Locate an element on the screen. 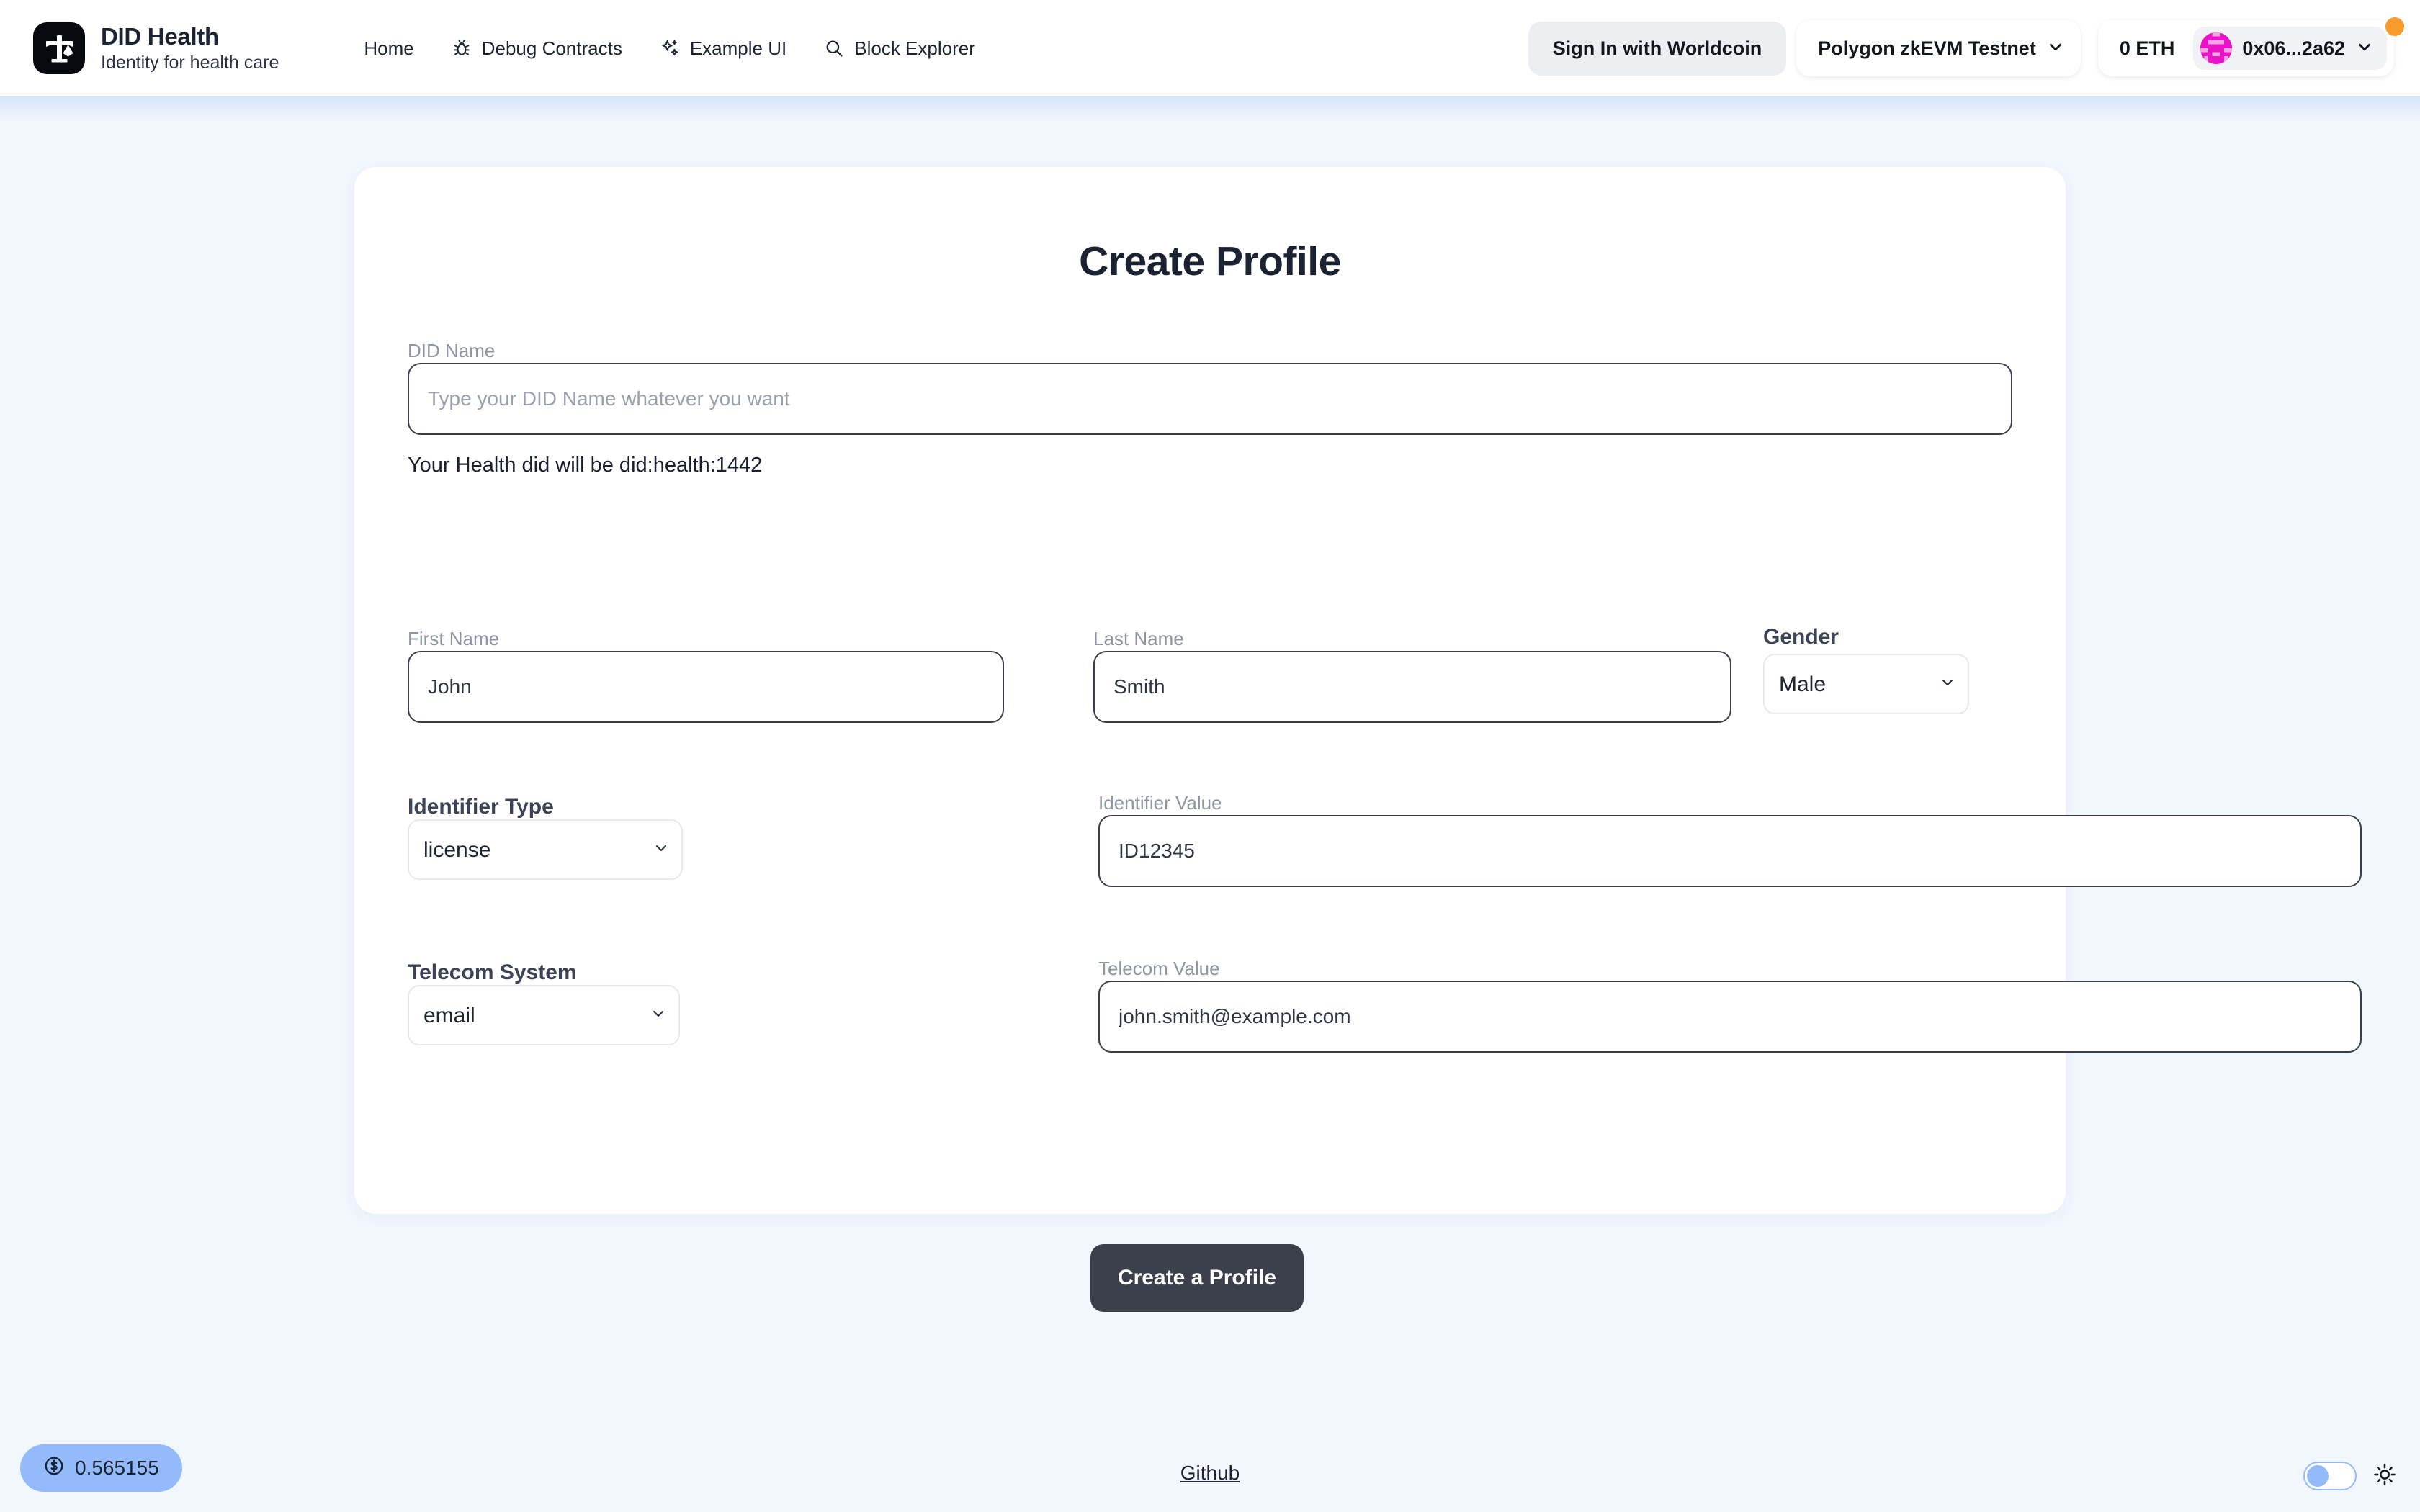  network-label: Polygon zkEVM Testnet is located at coordinates (1927, 48).